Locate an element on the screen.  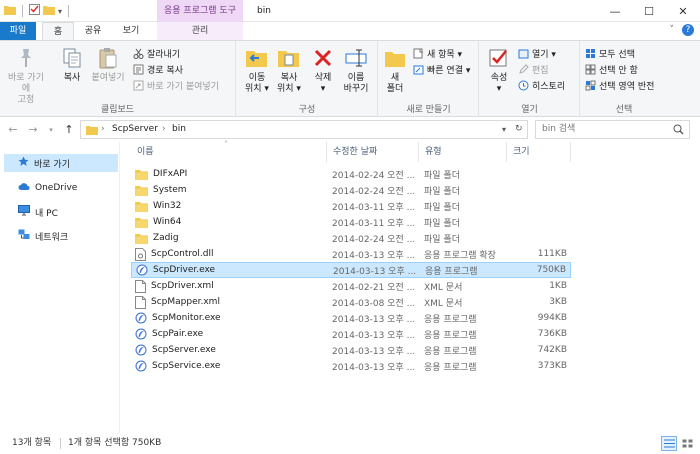
scissors-icon is located at coordinates (138, 53).